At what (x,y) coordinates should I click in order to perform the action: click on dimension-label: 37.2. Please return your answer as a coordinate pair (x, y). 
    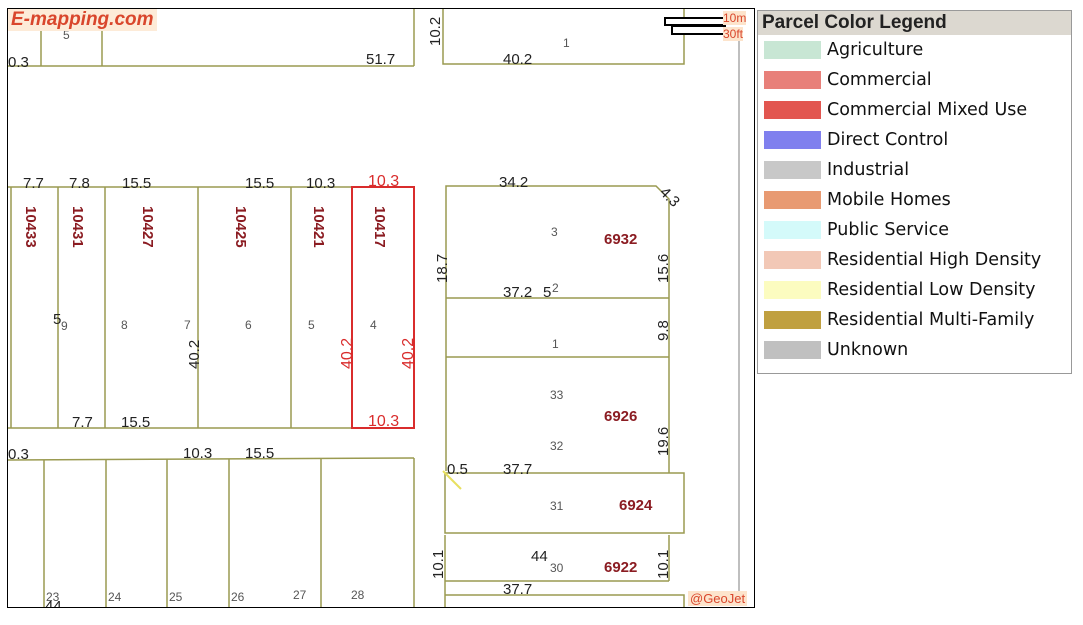
    Looking at the image, I should click on (517, 292).